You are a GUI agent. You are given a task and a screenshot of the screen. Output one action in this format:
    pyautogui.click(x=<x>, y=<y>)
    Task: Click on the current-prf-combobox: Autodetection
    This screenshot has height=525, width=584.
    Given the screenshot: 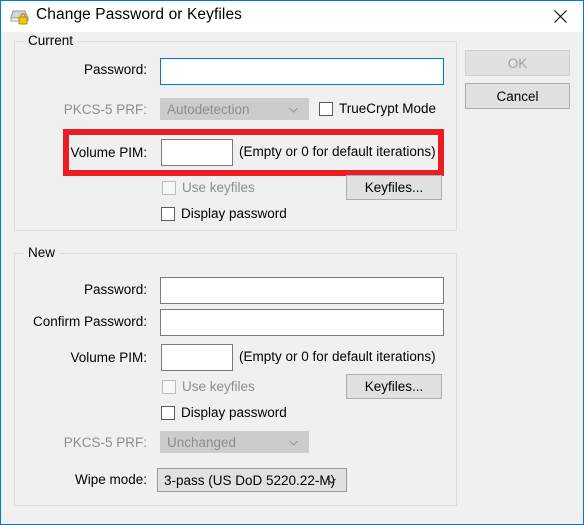 What is the action you would take?
    pyautogui.click(x=234, y=109)
    